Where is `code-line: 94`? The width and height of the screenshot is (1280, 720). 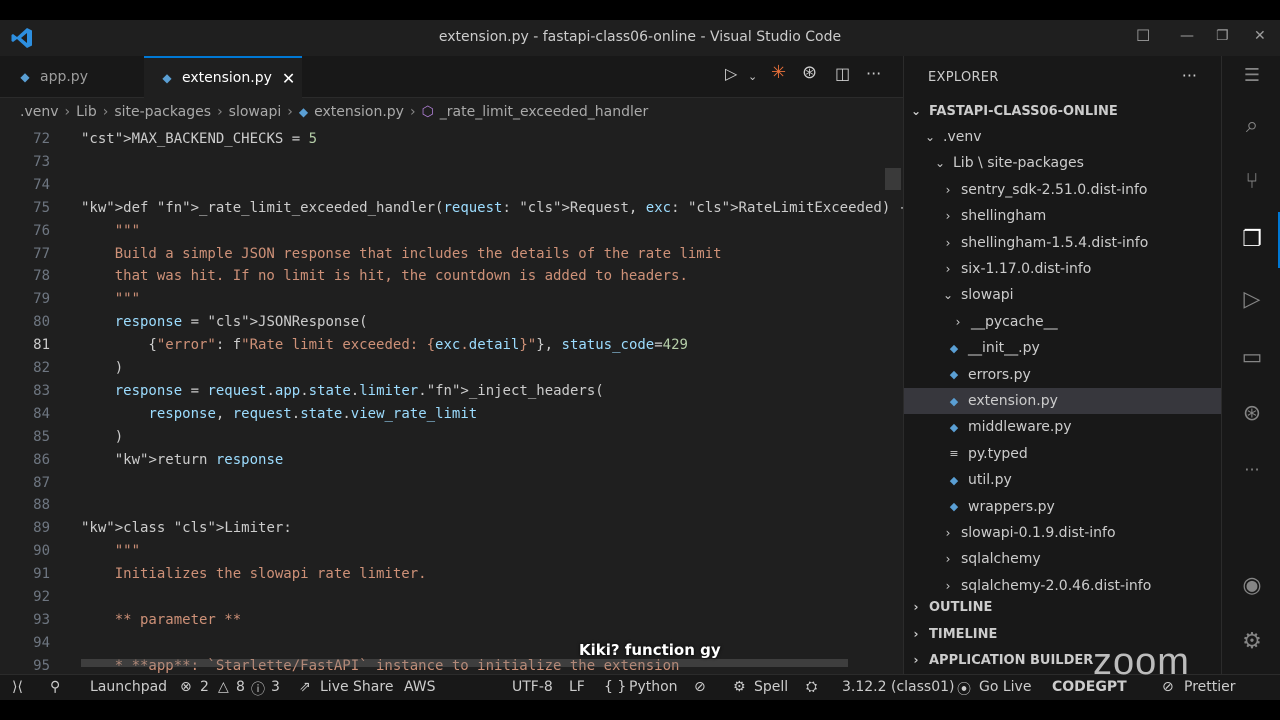
code-line: 94 is located at coordinates (442, 643).